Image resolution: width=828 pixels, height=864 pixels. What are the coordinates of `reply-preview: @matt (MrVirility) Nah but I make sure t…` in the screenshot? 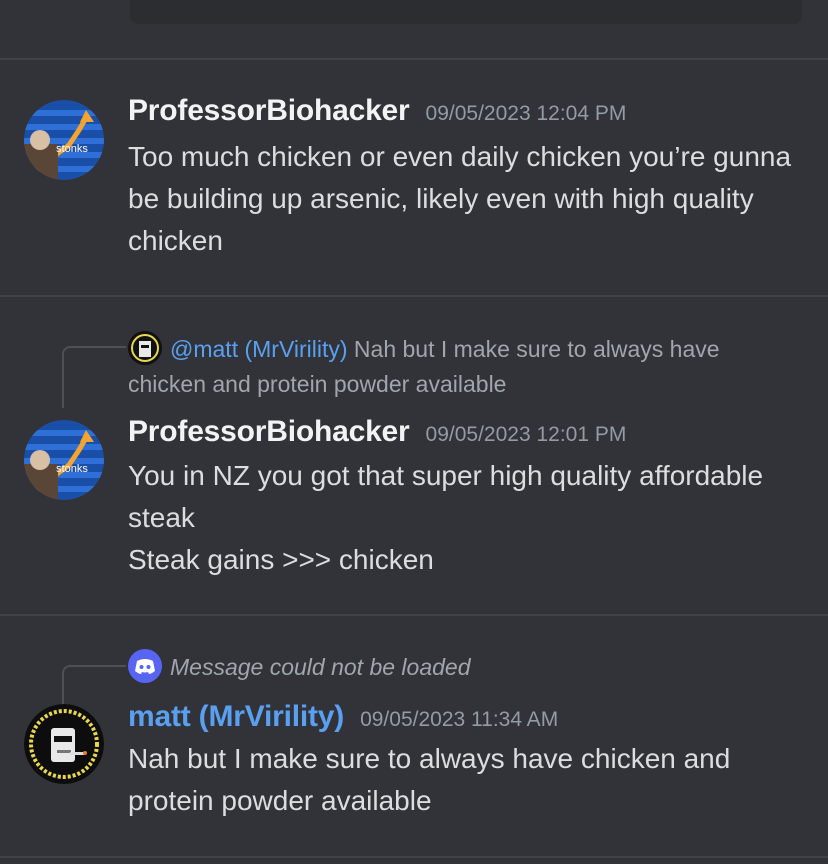 It's located at (453, 366).